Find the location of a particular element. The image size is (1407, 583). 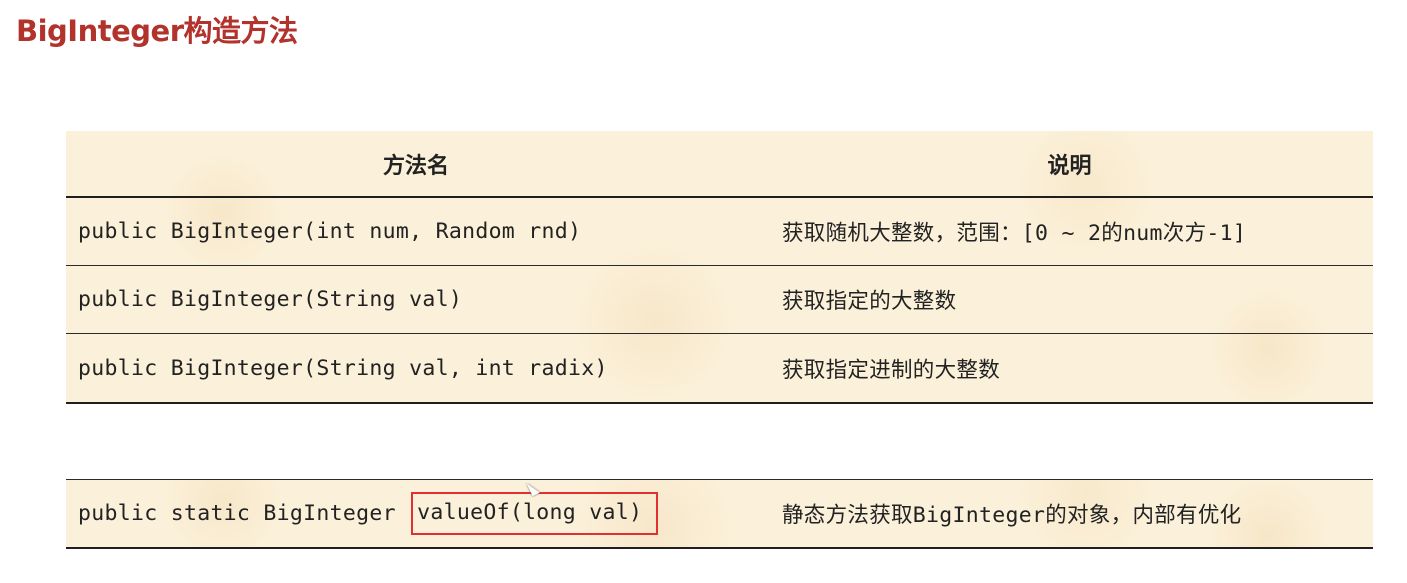

page-title: BigInteger构造方法 is located at coordinates (157, 31).